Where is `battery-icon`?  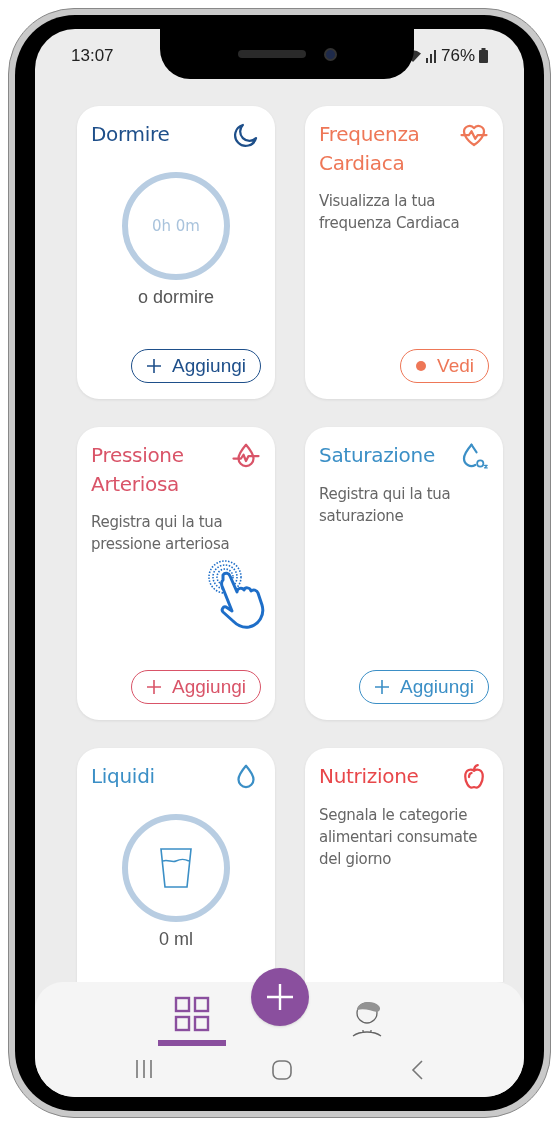 battery-icon is located at coordinates (483, 56).